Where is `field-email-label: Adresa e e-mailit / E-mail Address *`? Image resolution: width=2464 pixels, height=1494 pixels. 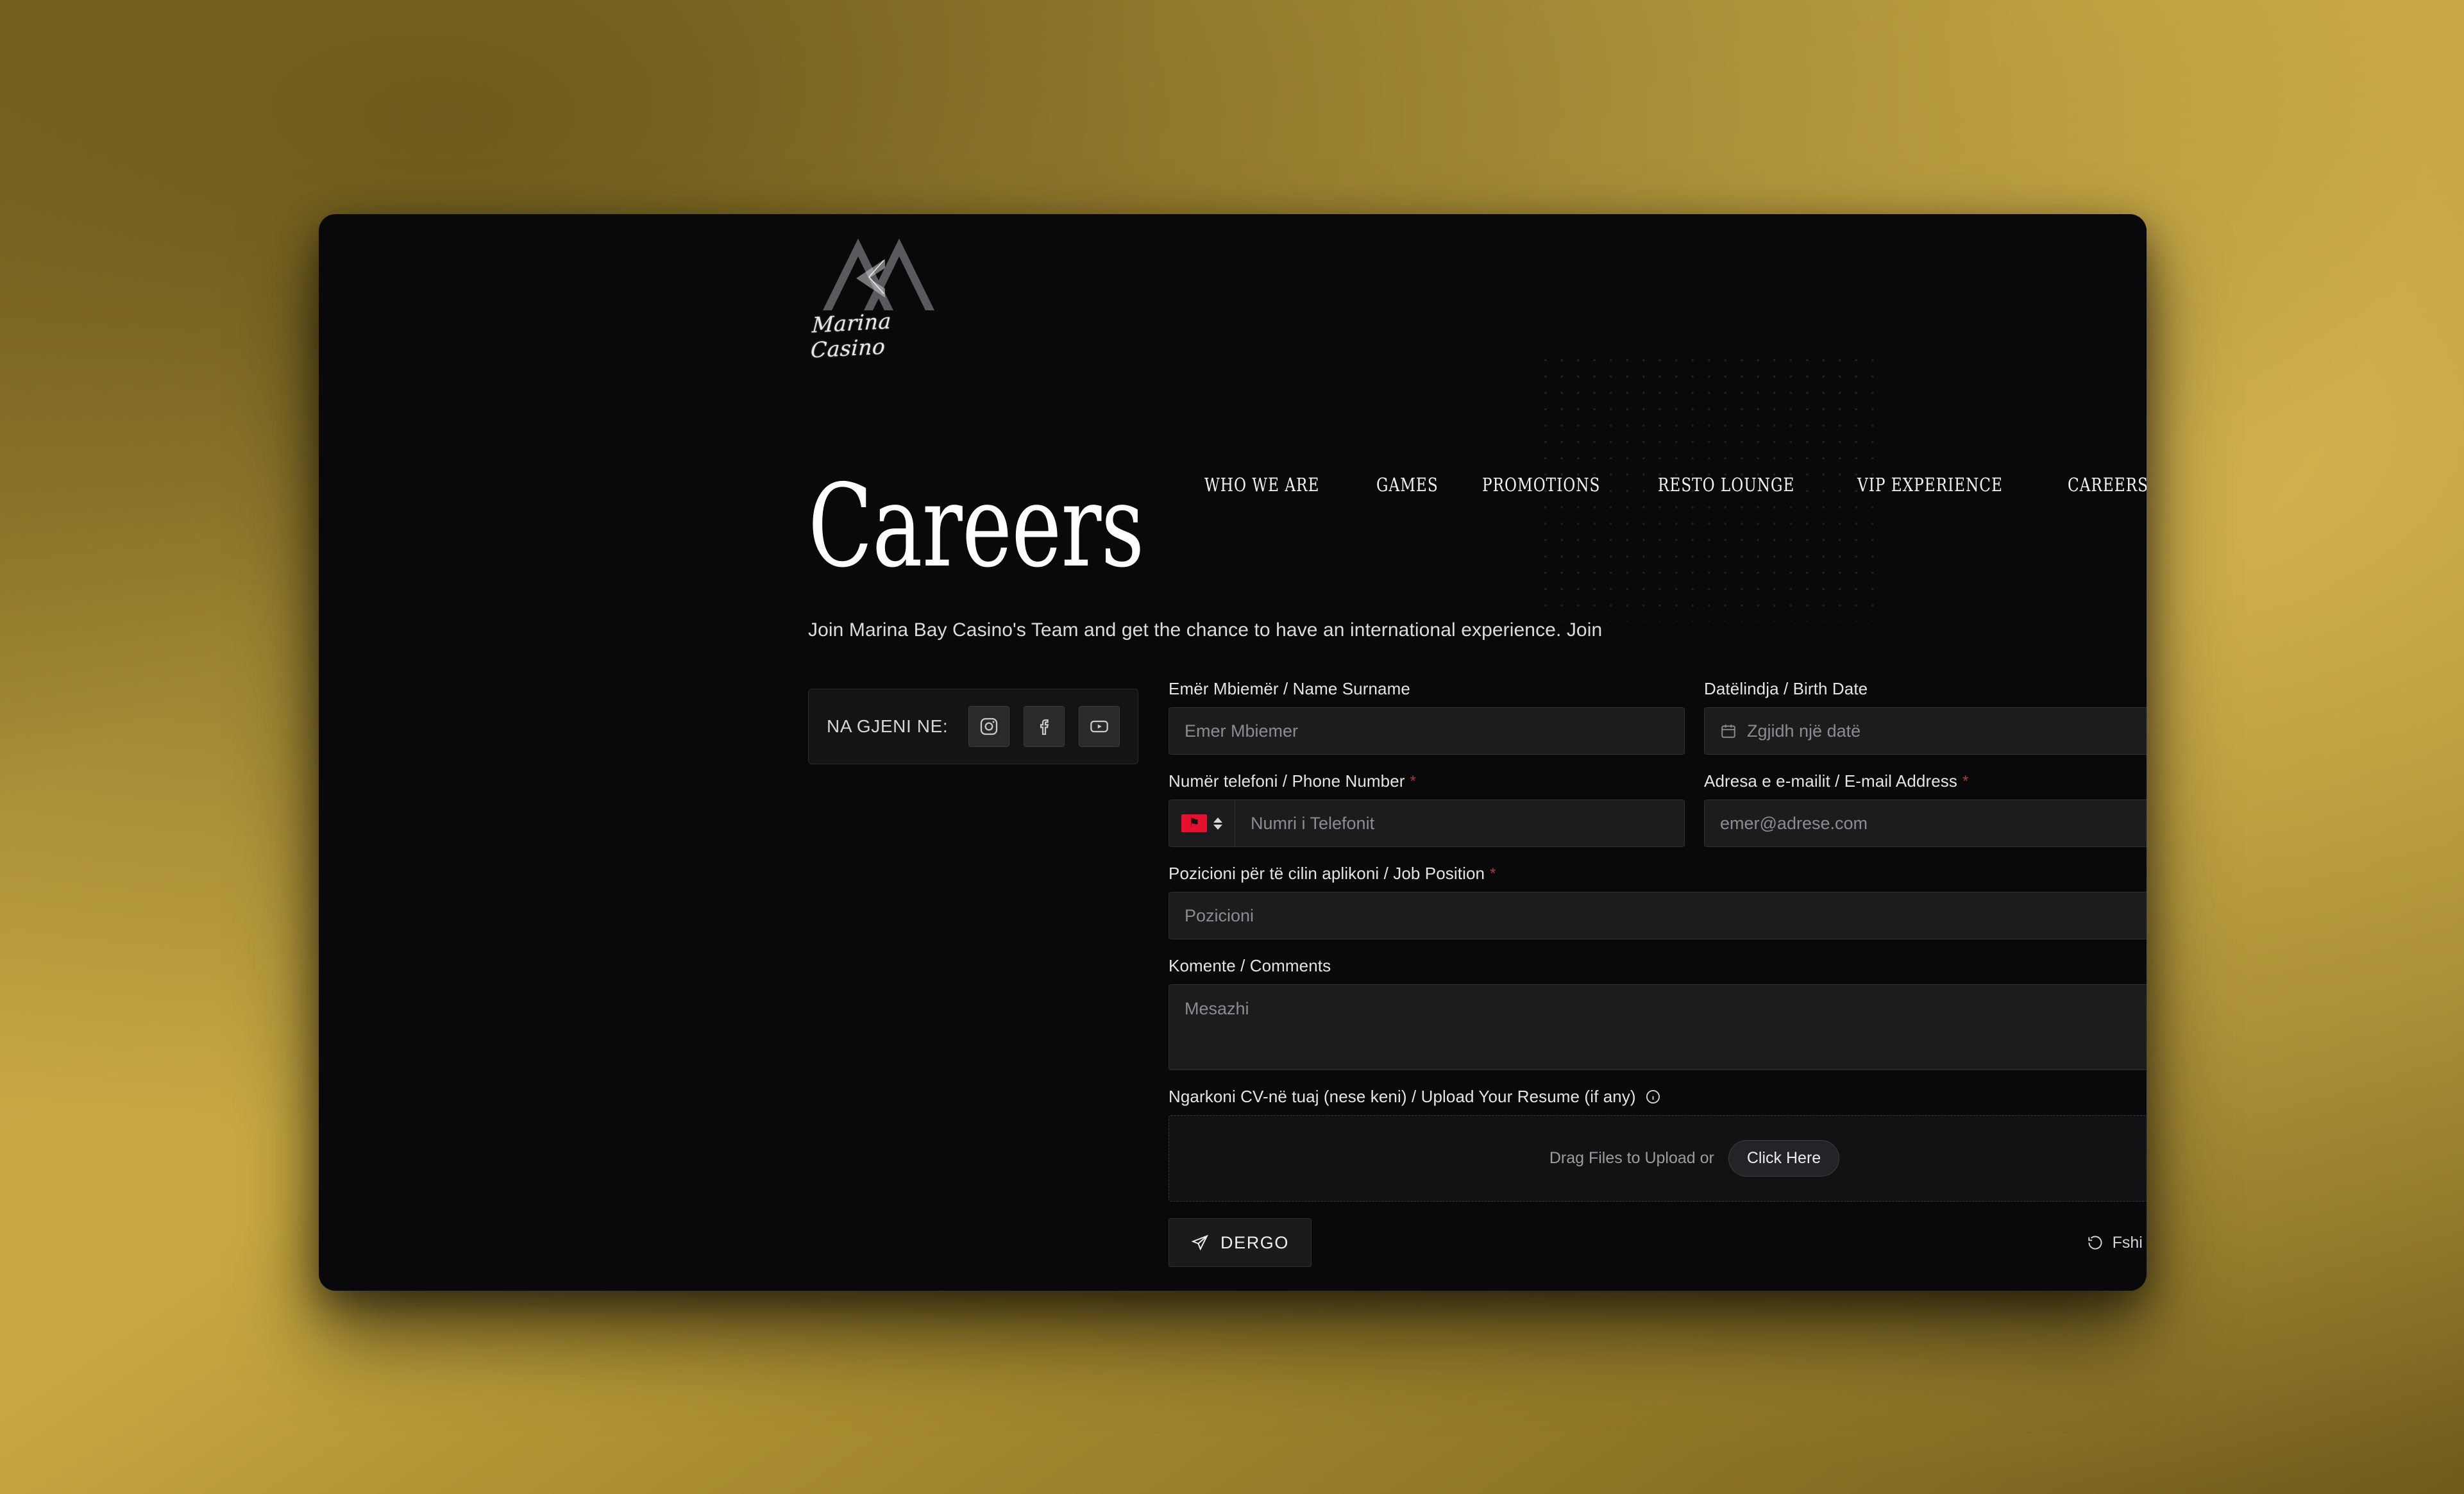
field-email-label: Adresa e e-mailit / E-mail Address * is located at coordinates (1925, 781).